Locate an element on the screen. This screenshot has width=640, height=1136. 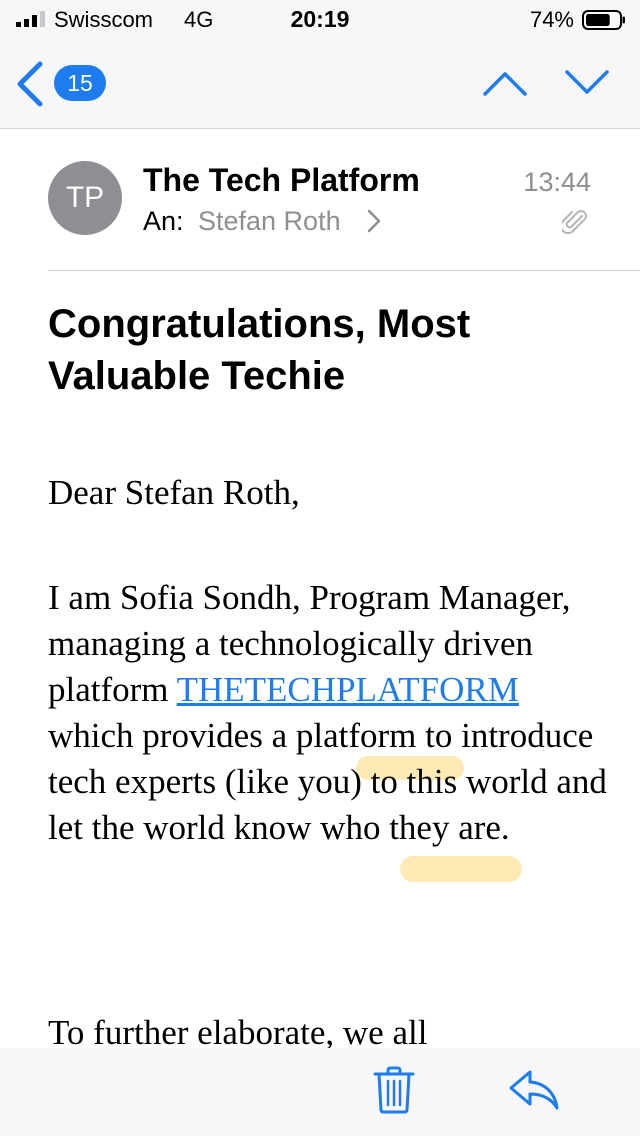
reply-icon is located at coordinates (534, 1090).